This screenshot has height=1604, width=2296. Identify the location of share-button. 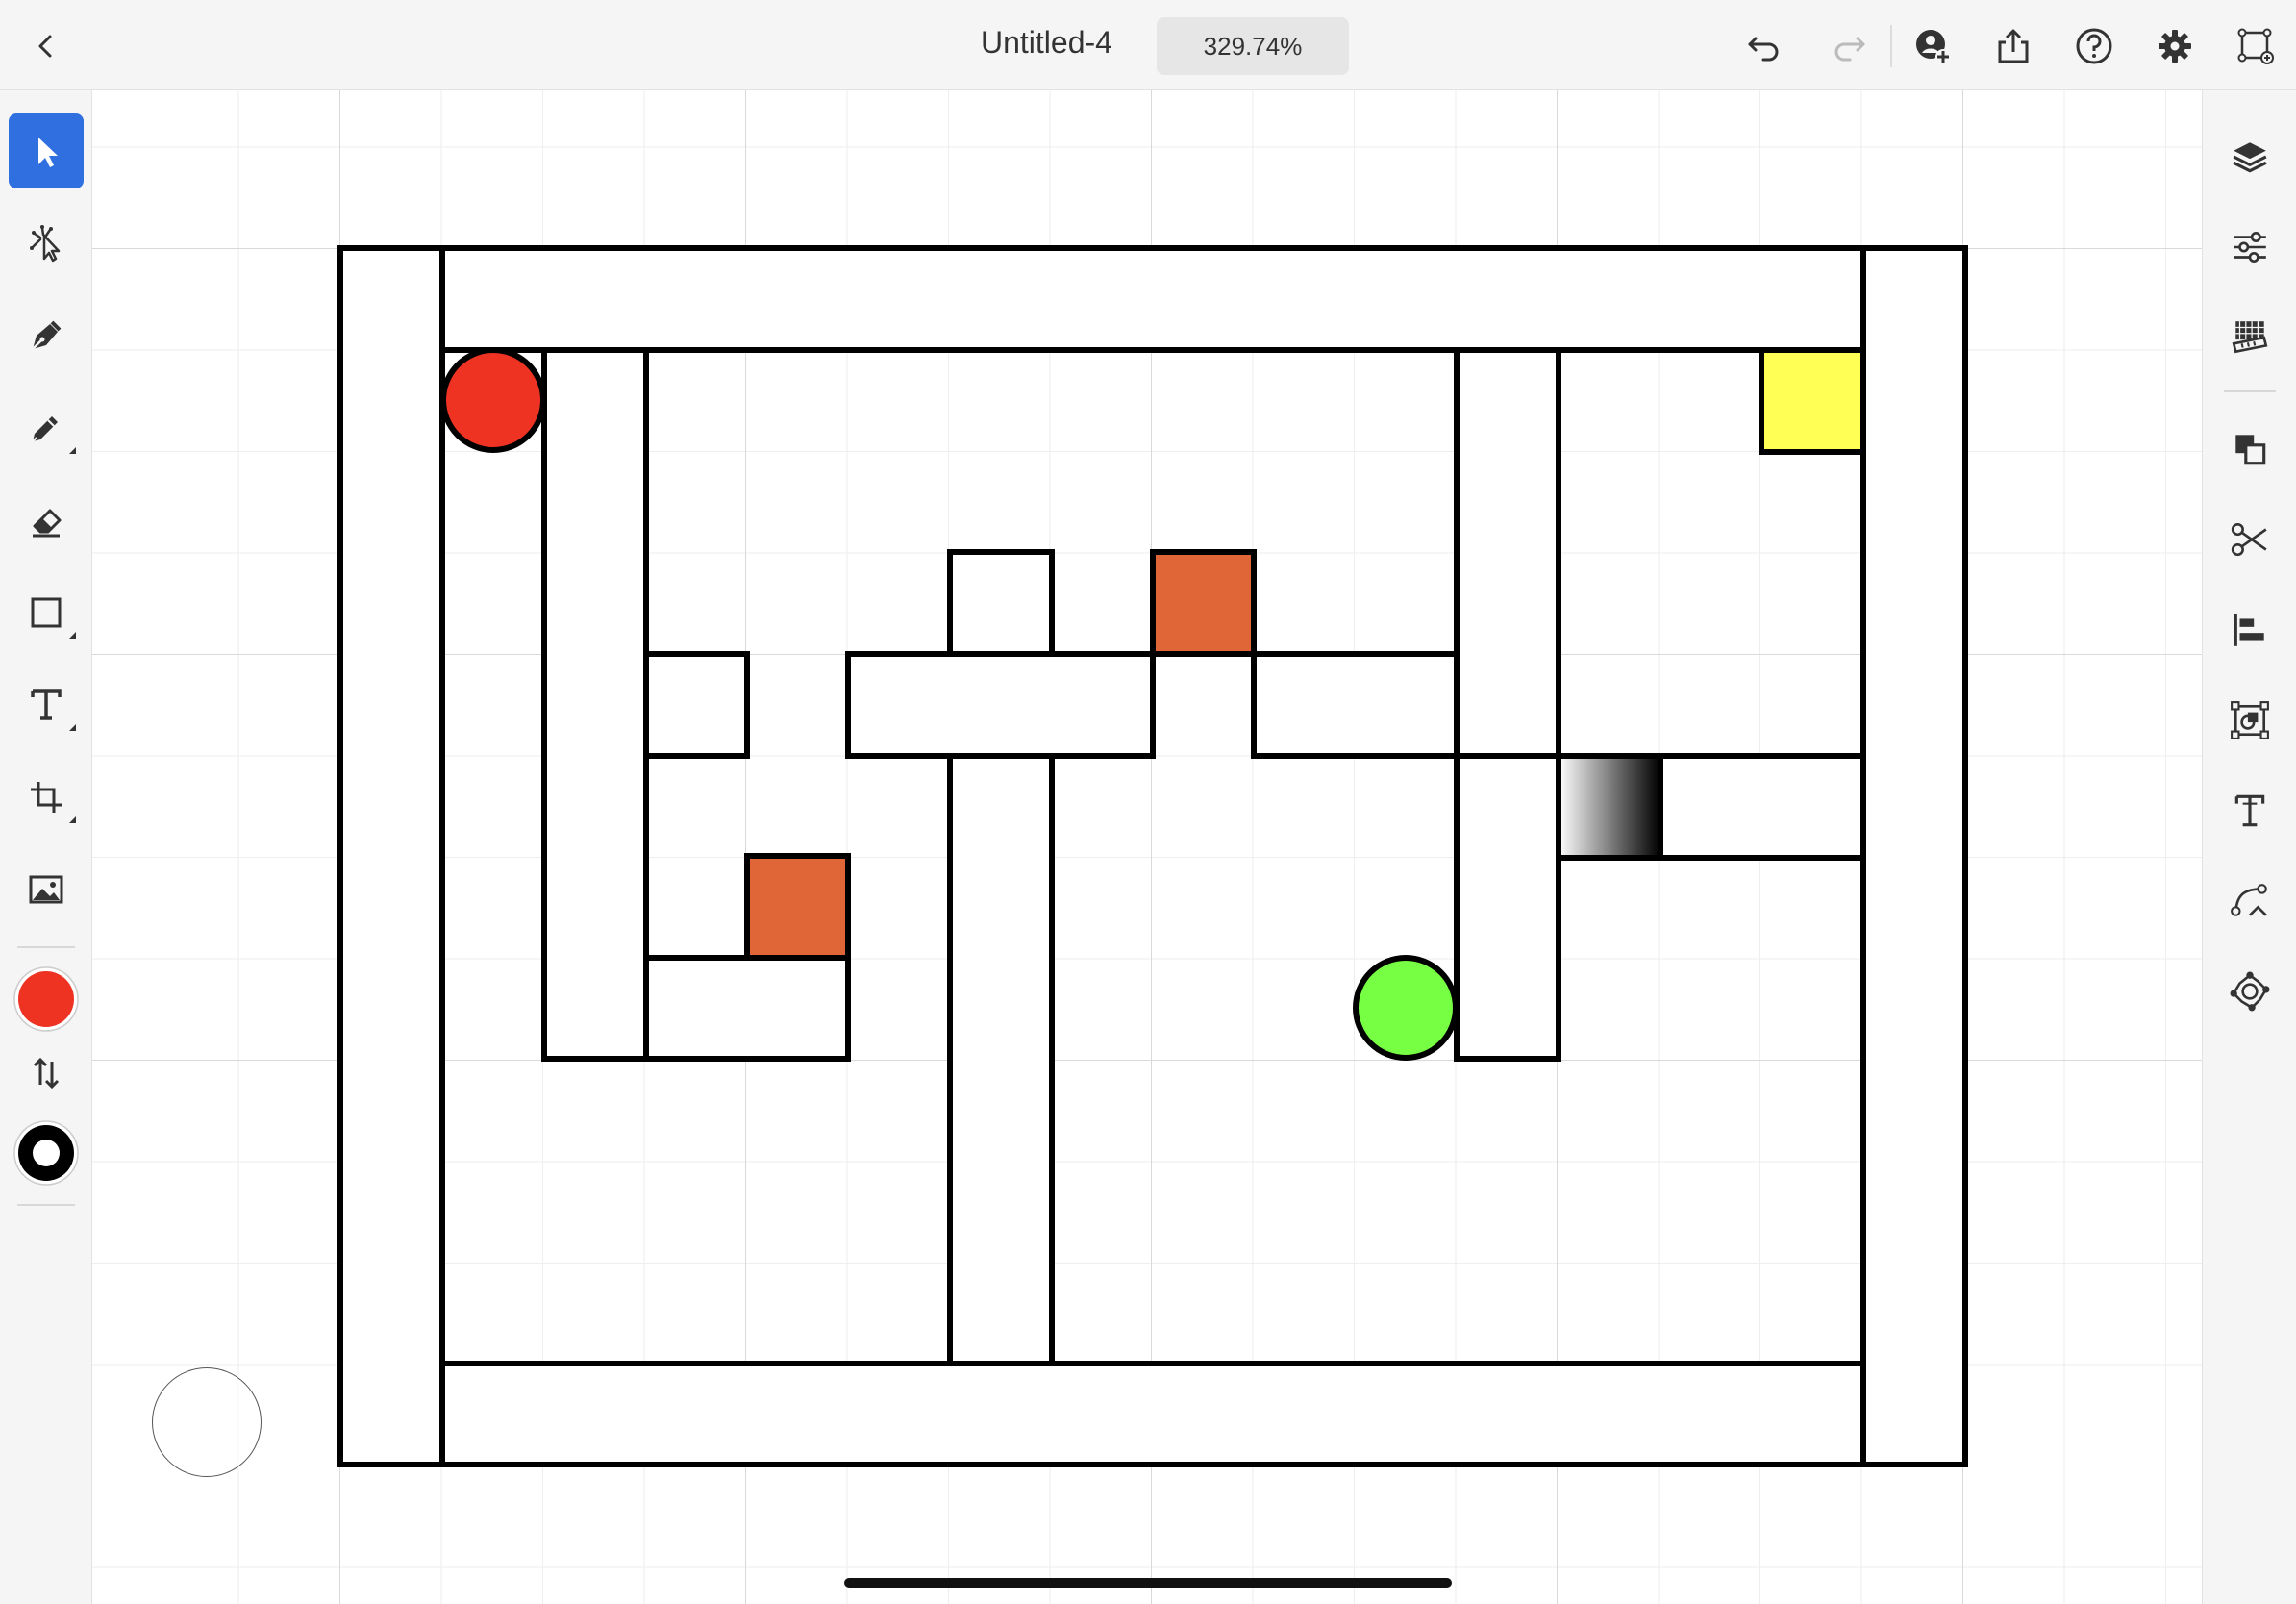
(2013, 46).